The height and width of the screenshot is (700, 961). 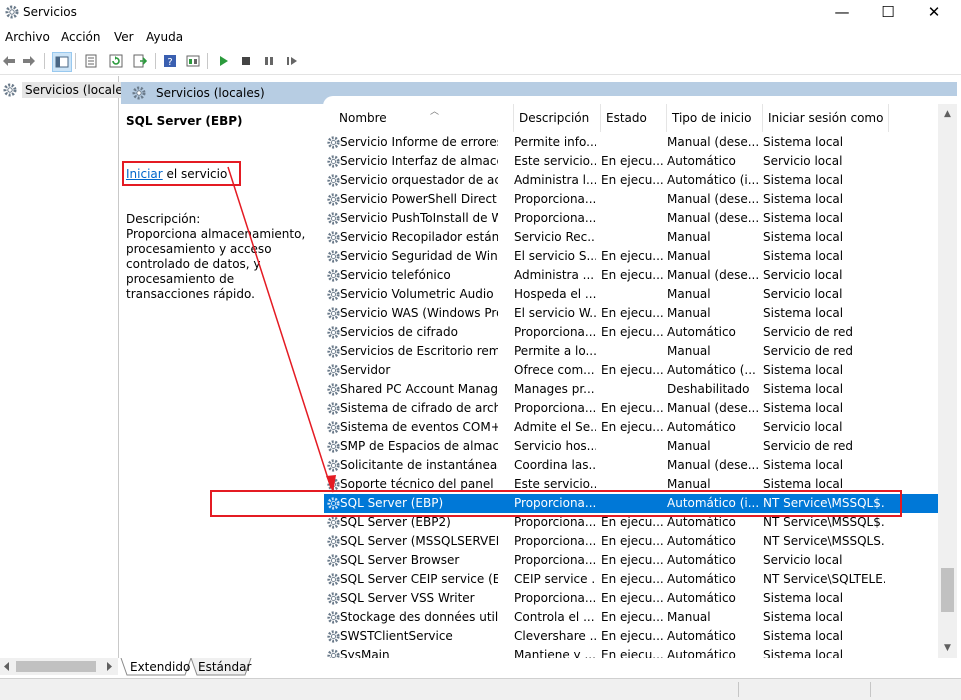 I want to click on status-bar, so click(x=480, y=689).